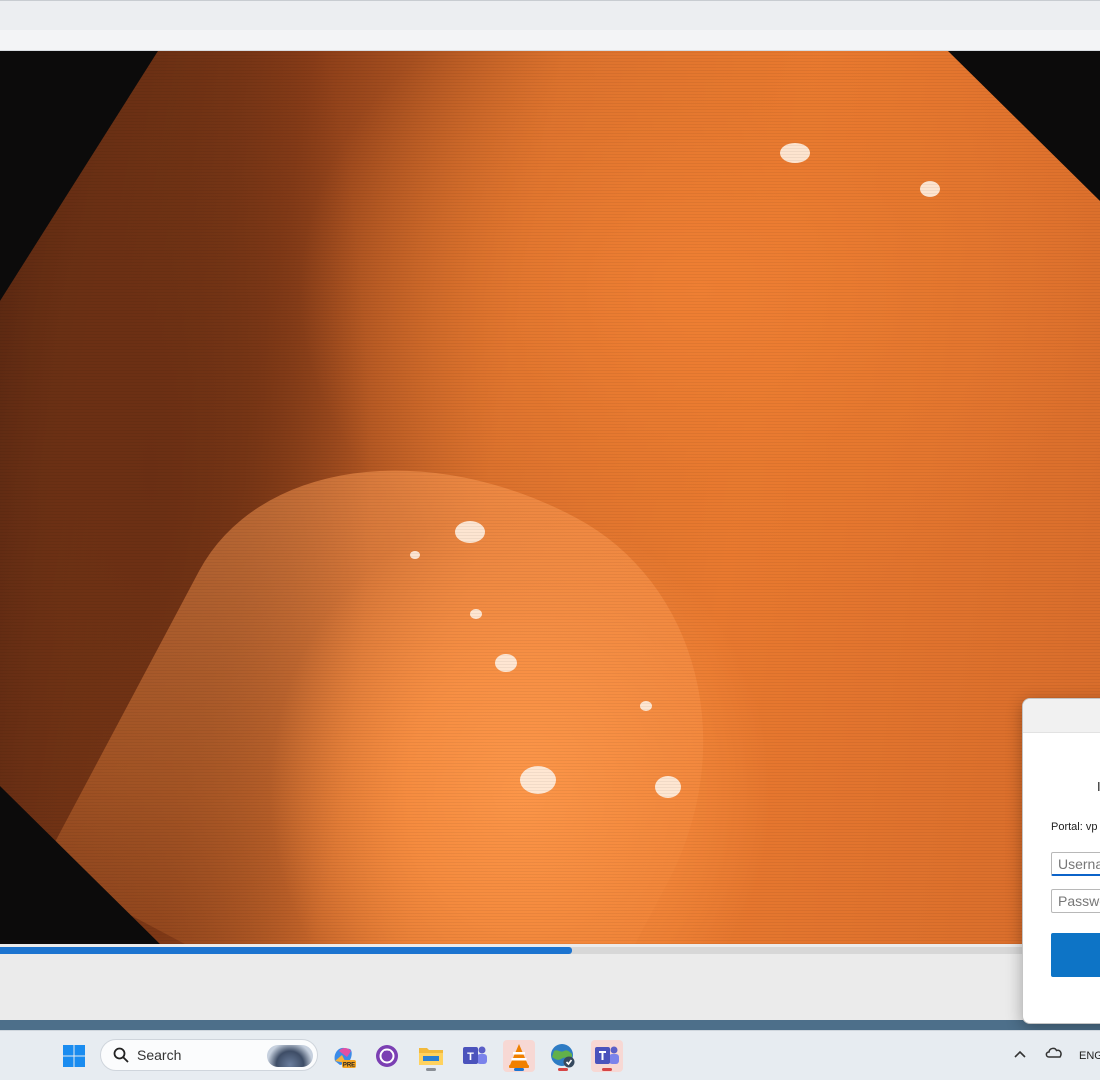 Image resolution: width=1100 pixels, height=1080 pixels. I want to click on svg-text: T, so click(470, 1057).